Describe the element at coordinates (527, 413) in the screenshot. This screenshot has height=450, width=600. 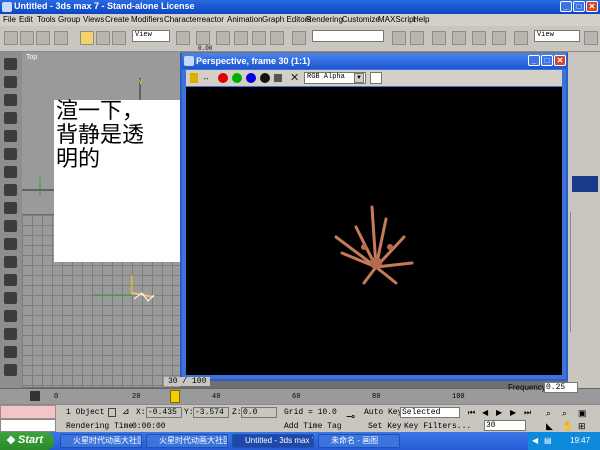
I see `go-to-end-icon: ⏭` at that location.